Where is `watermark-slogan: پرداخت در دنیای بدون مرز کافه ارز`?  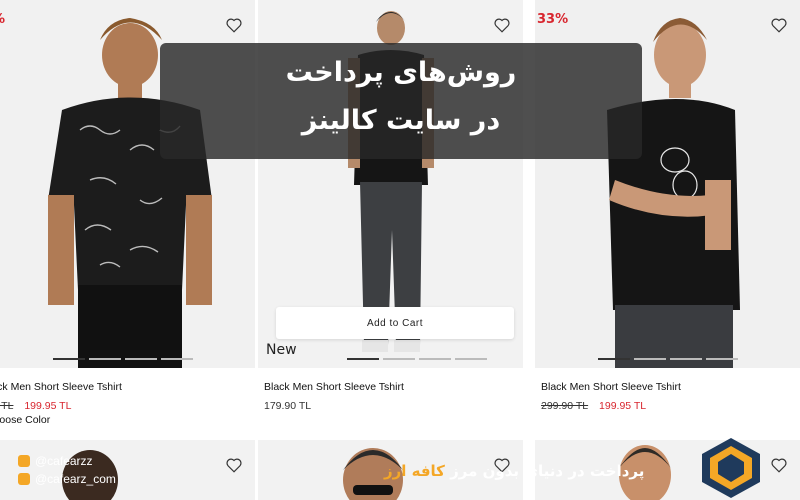 watermark-slogan: پرداخت در دنیای بدون مرز کافه ارز is located at coordinates (512, 471).